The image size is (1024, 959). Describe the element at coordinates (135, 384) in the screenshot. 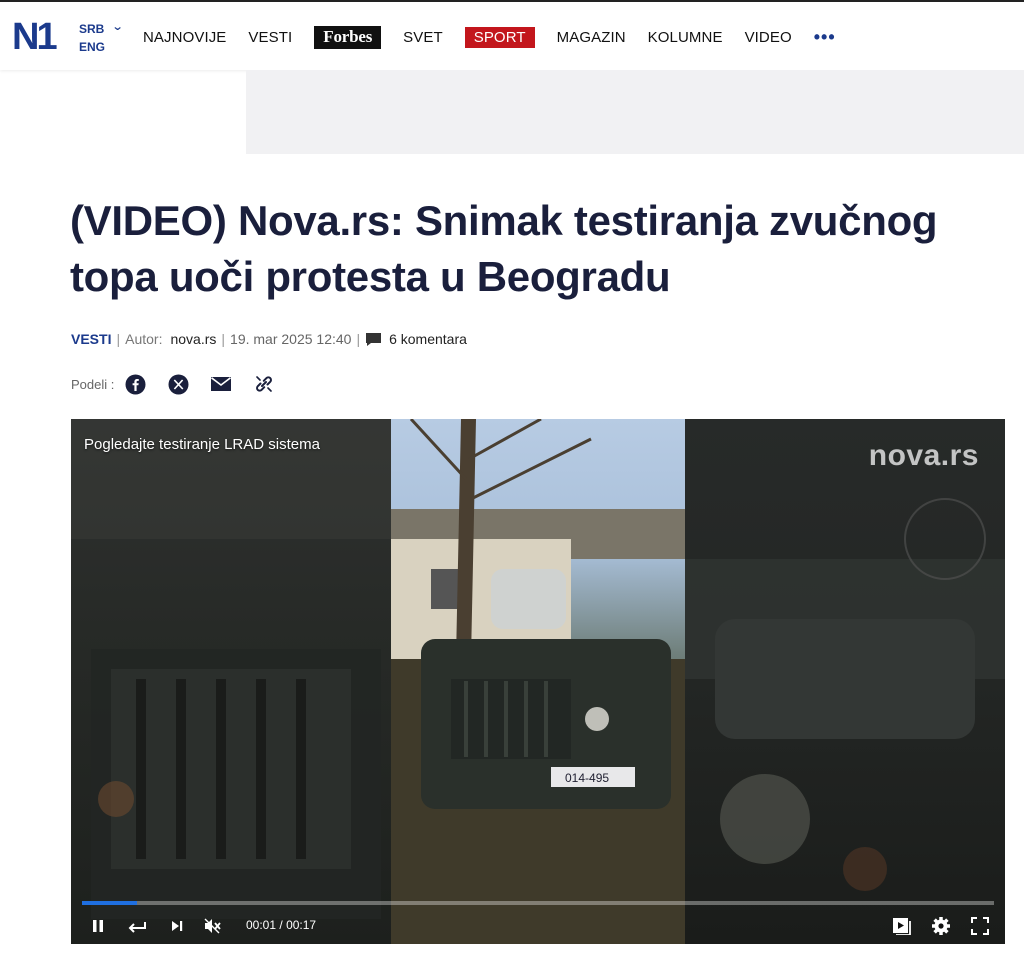

I see `facebook-icon` at that location.